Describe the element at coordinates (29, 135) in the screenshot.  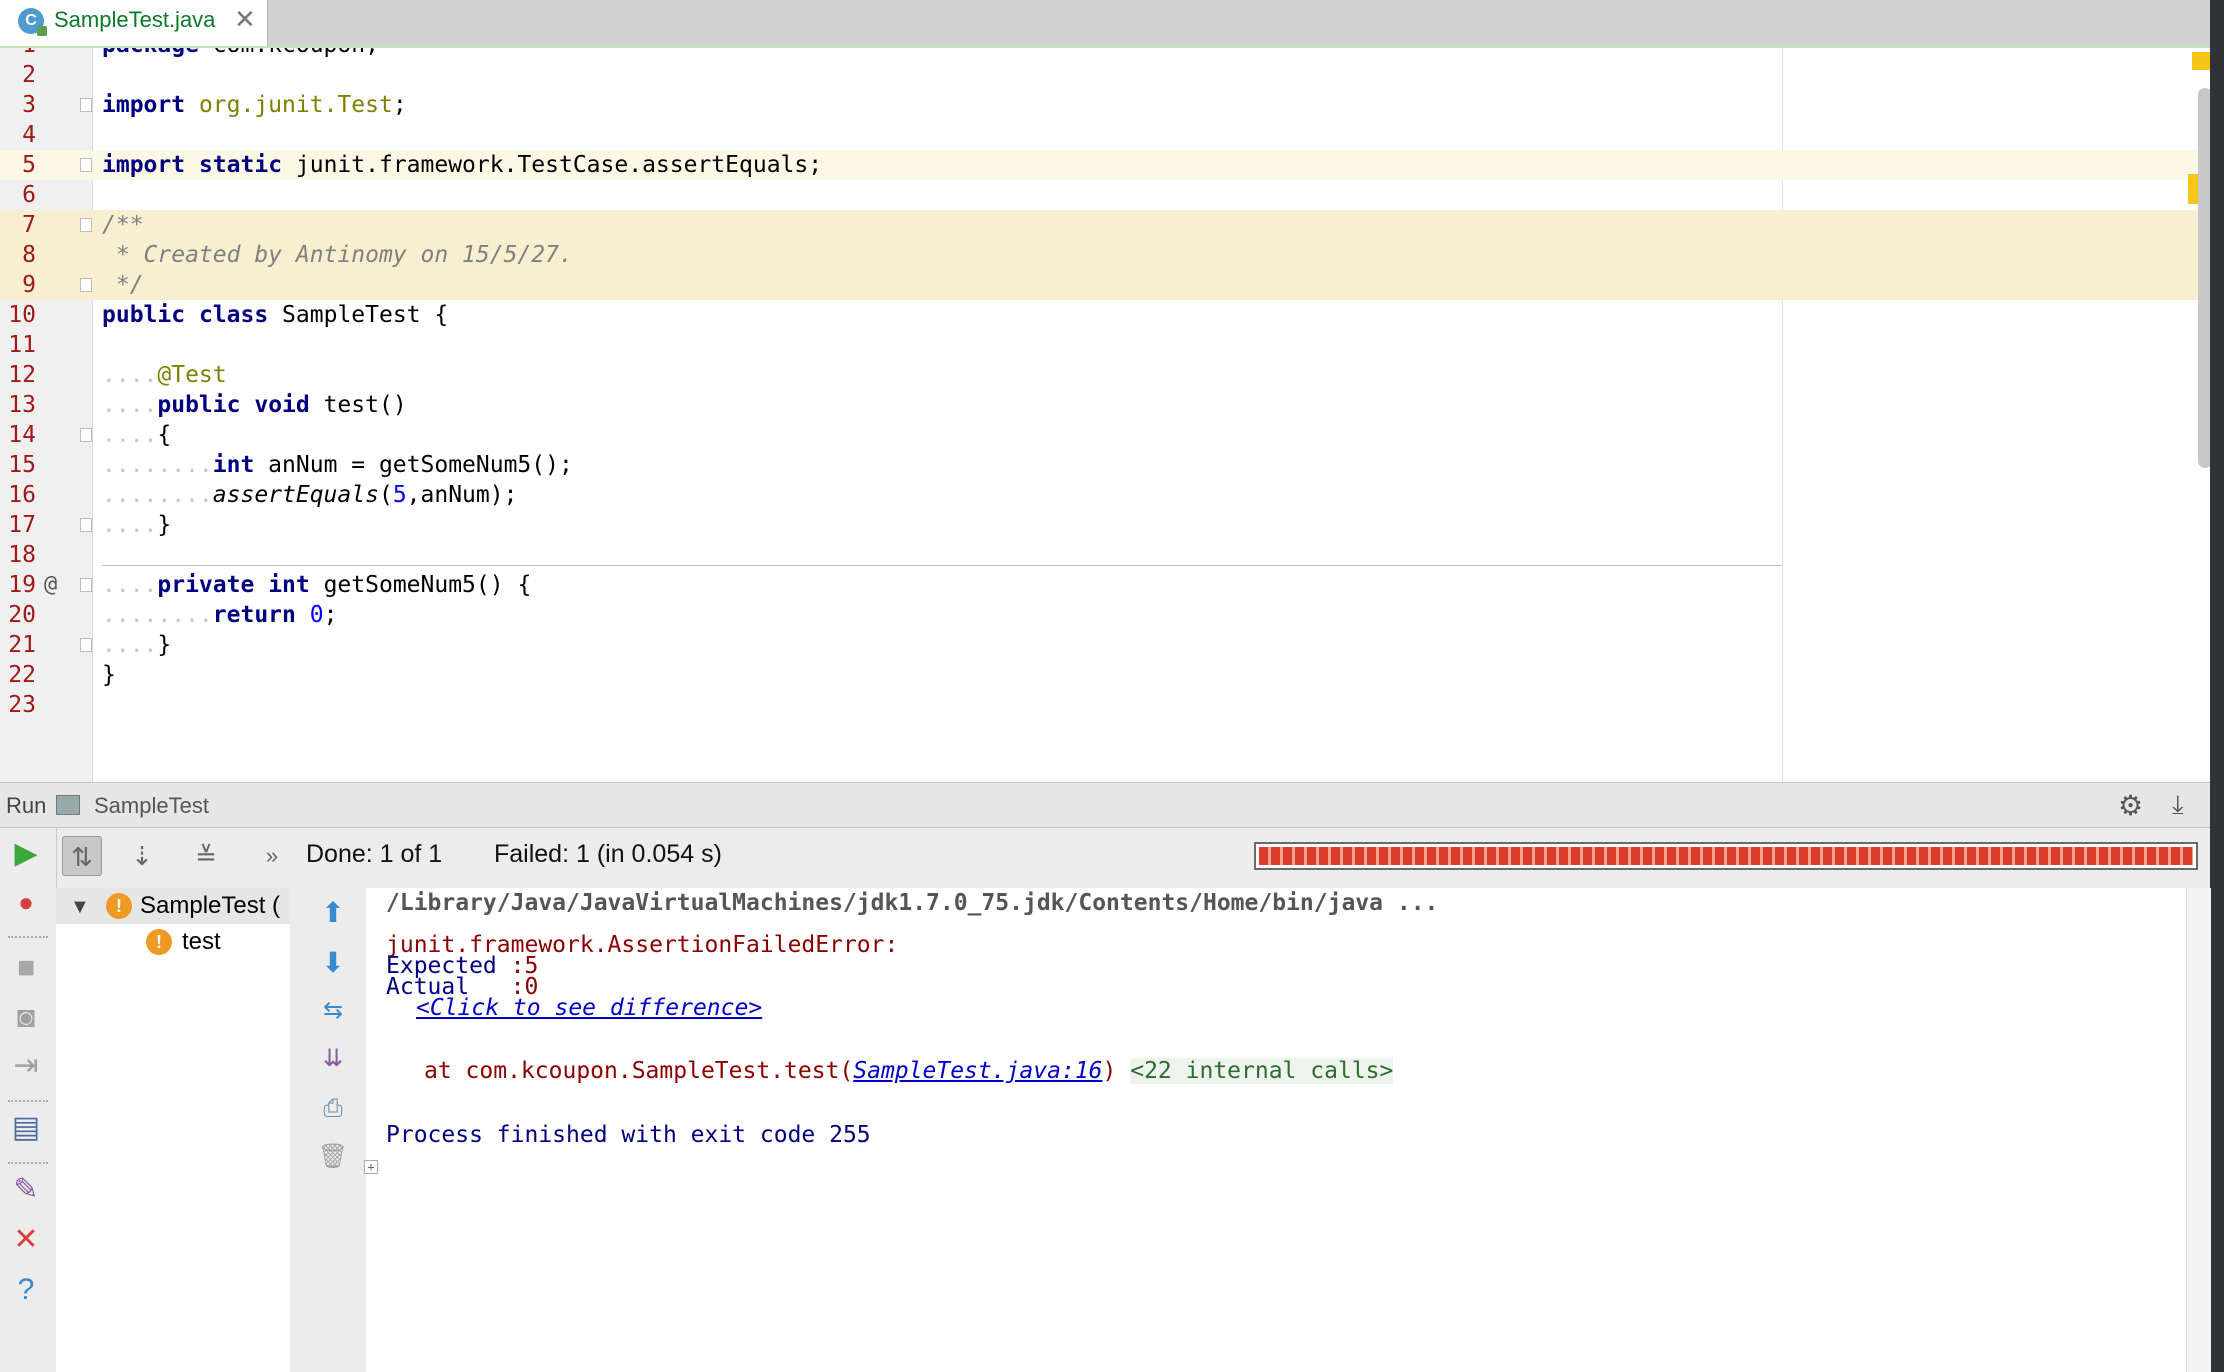
I see `line-number: 4` at that location.